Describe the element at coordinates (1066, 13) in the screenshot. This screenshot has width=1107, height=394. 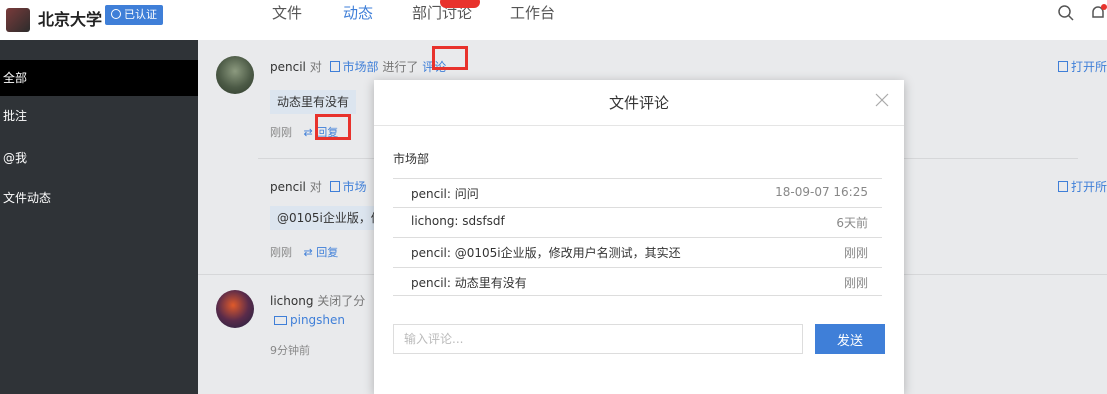
I see `search-icon` at that location.